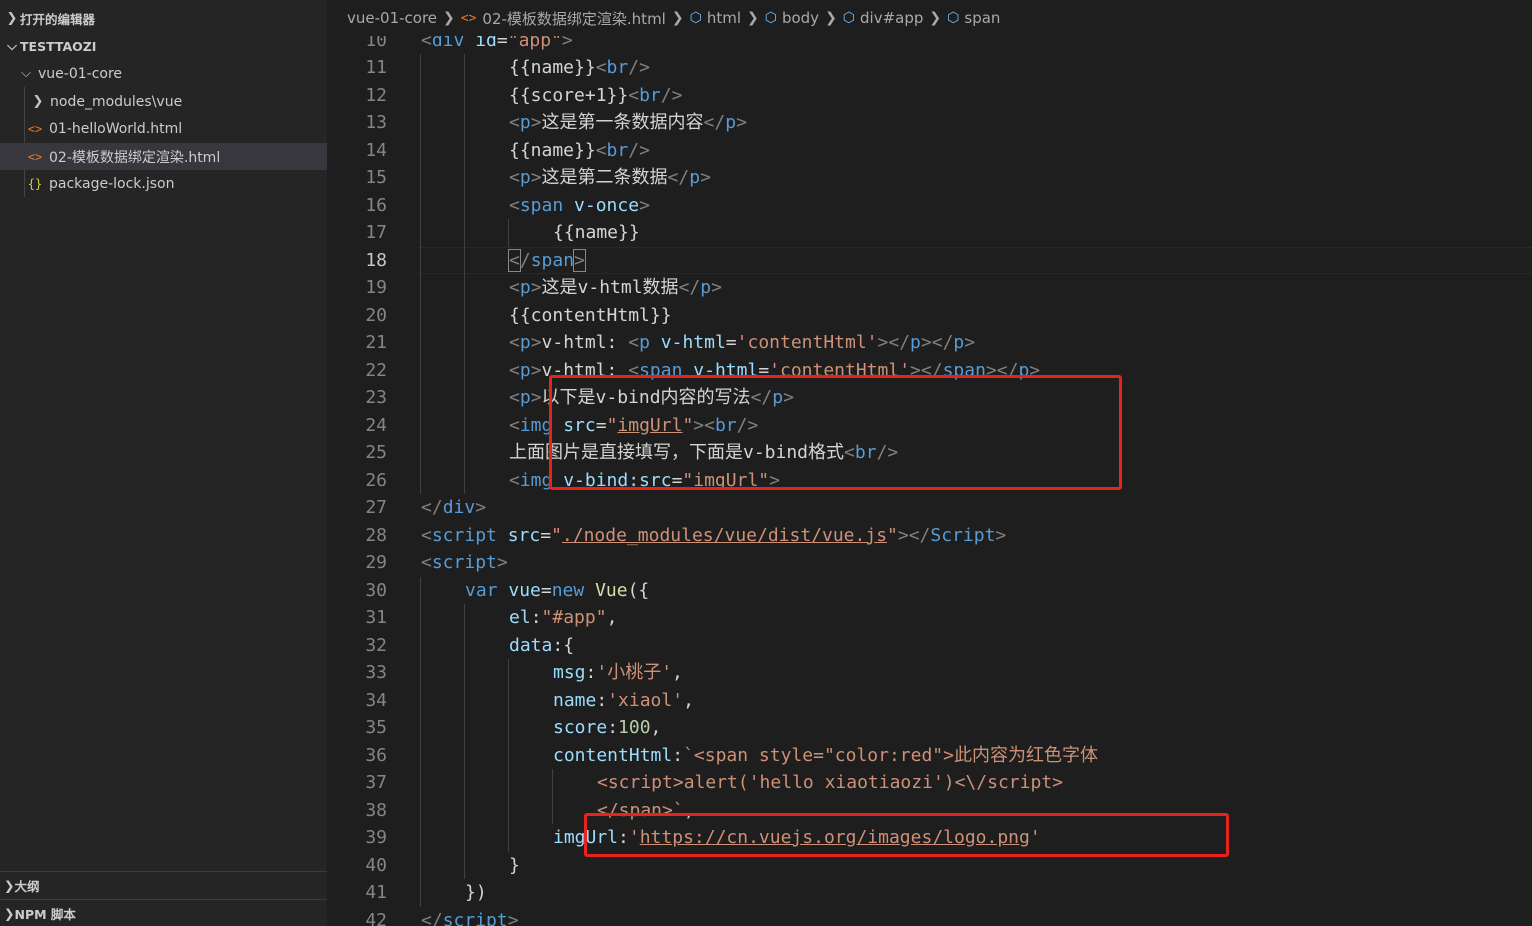 The image size is (1532, 926). What do you see at coordinates (623, 701) in the screenshot?
I see `code-line: name:'xiaol',` at bounding box center [623, 701].